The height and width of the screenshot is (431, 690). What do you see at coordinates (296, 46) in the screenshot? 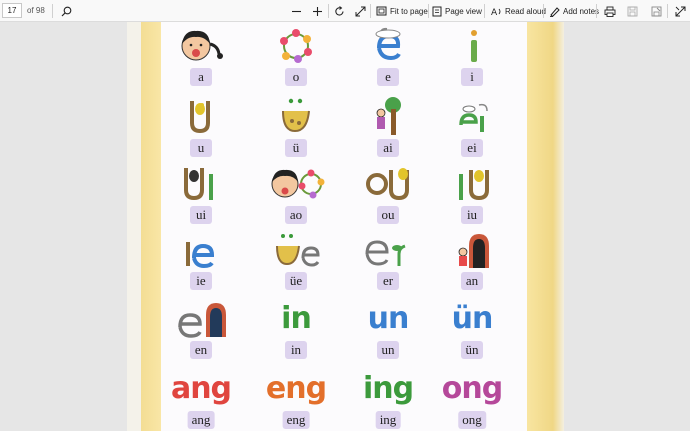
I see `flower-ring-illustration` at bounding box center [296, 46].